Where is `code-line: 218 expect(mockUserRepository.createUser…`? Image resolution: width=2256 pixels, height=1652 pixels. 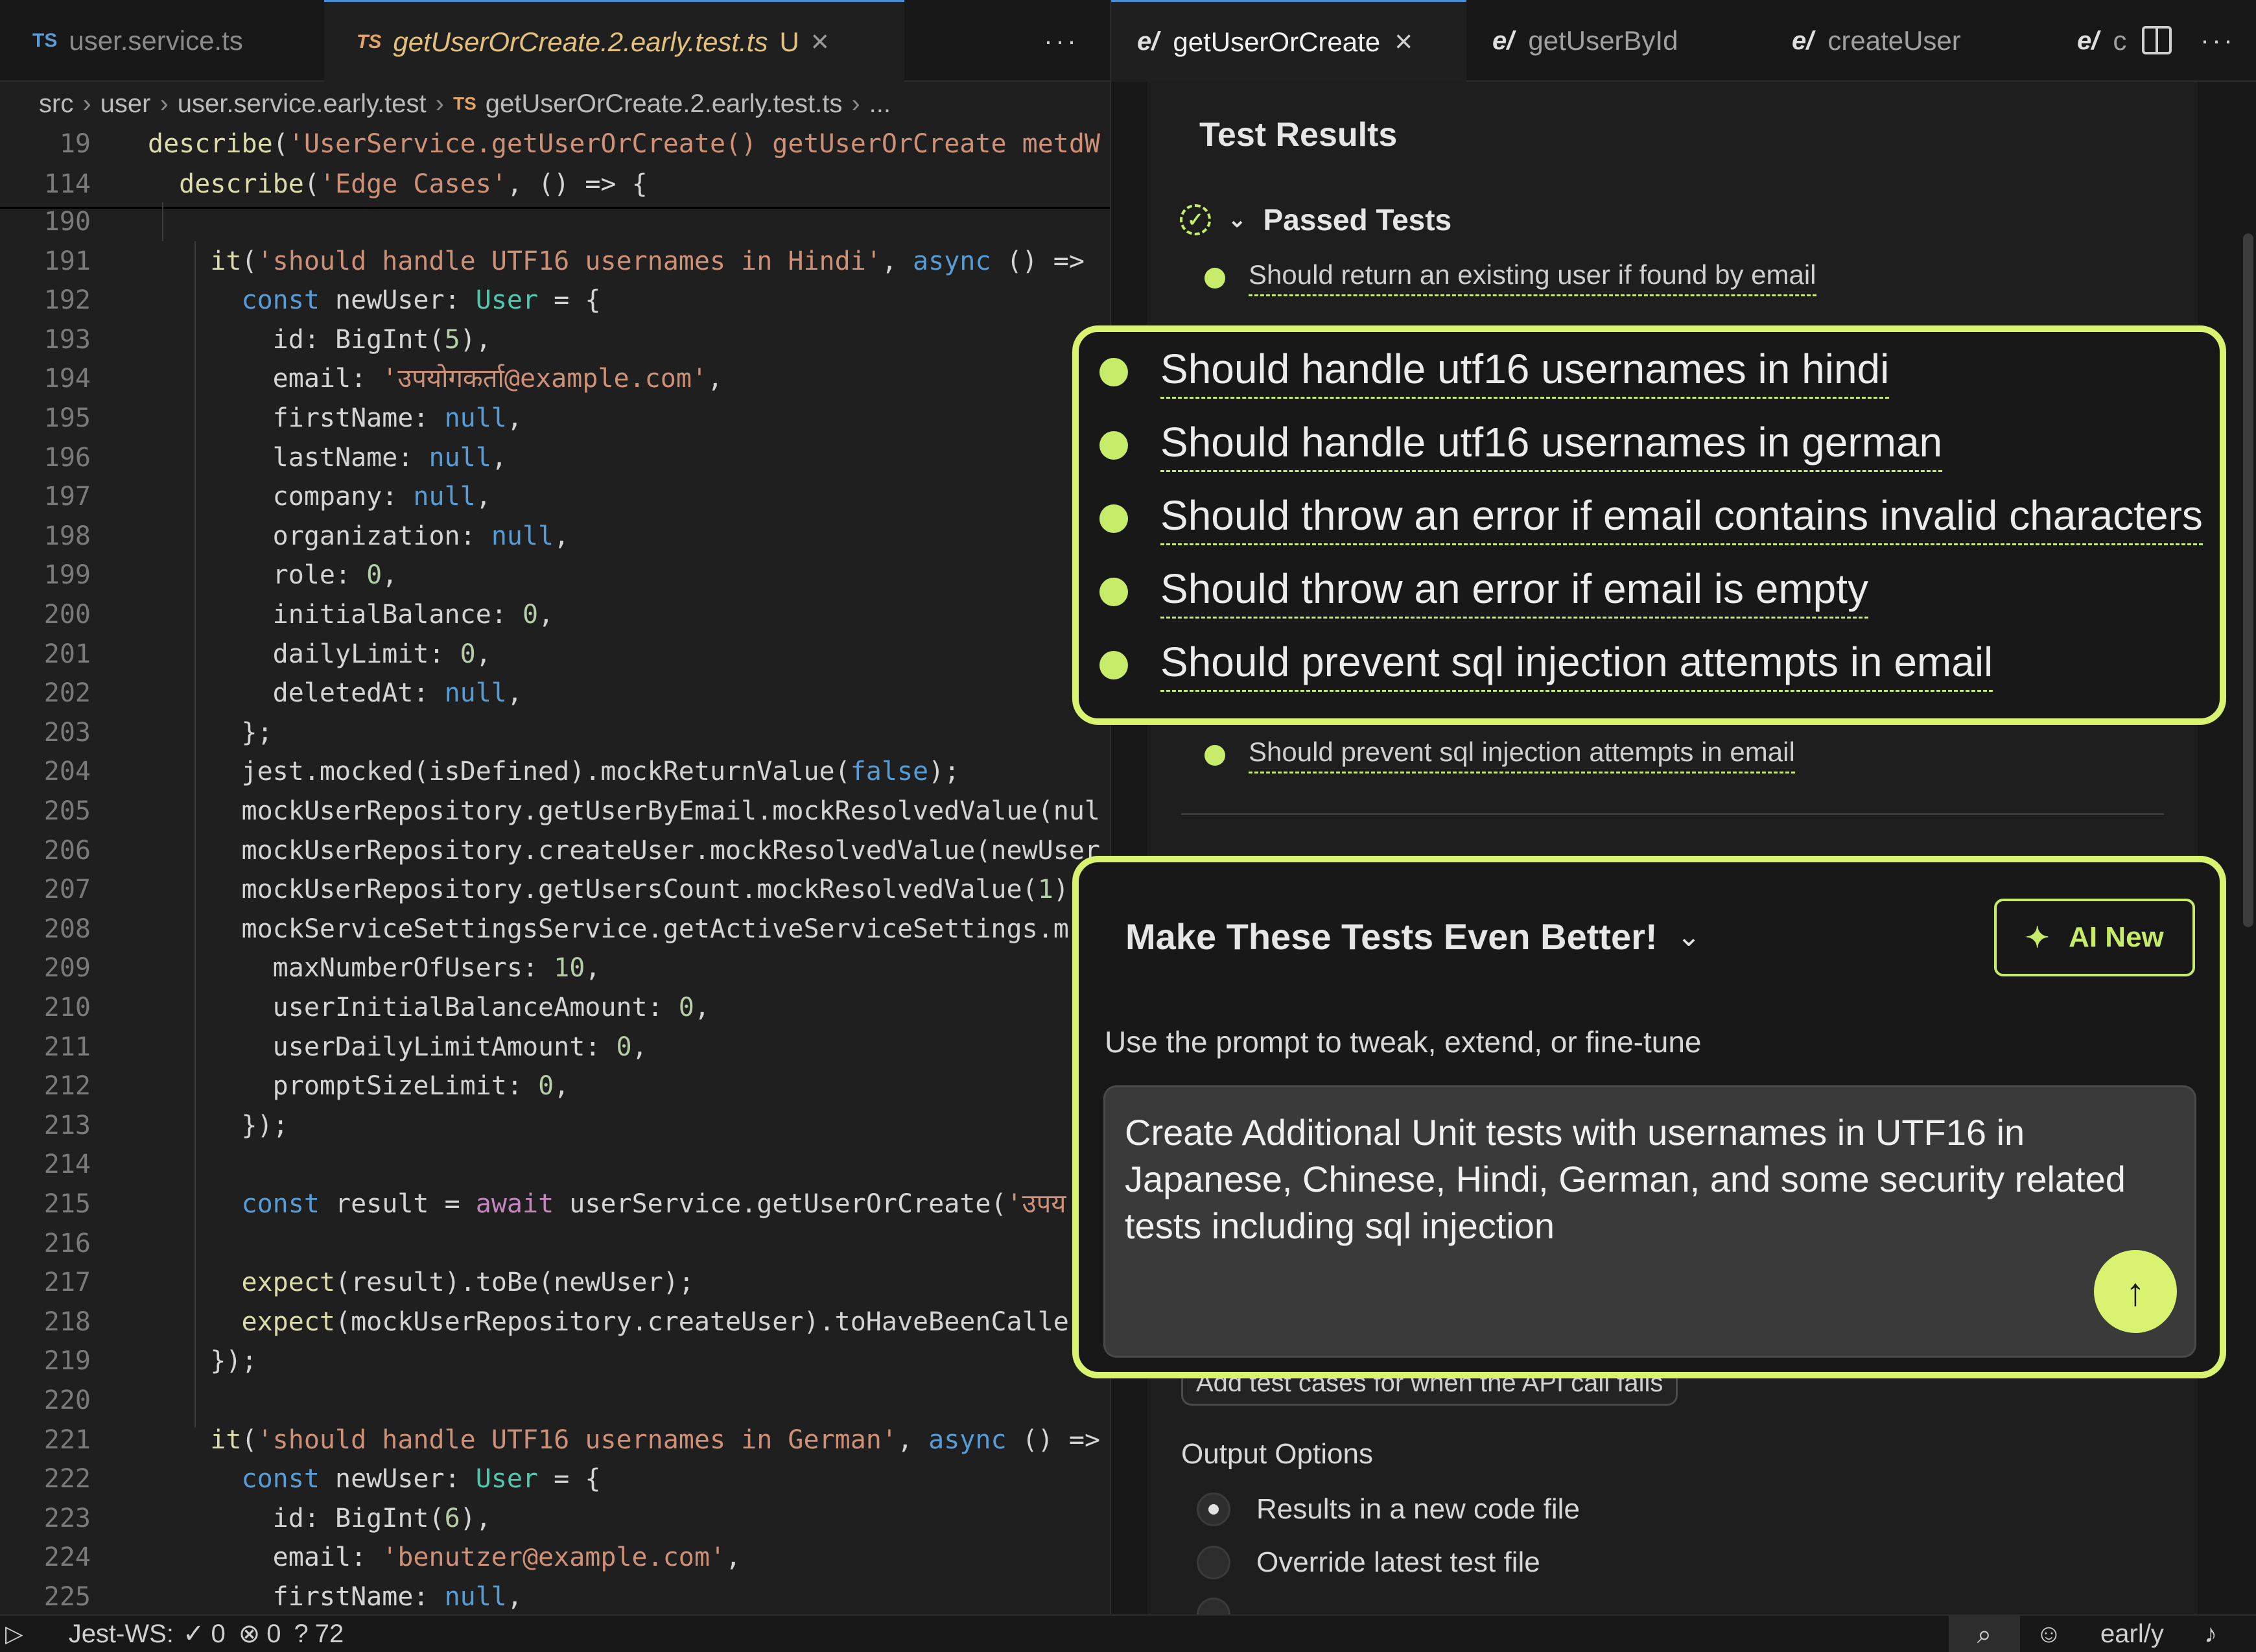
code-line: 218 expect(mockUserRepository.createUser… is located at coordinates (555, 1323).